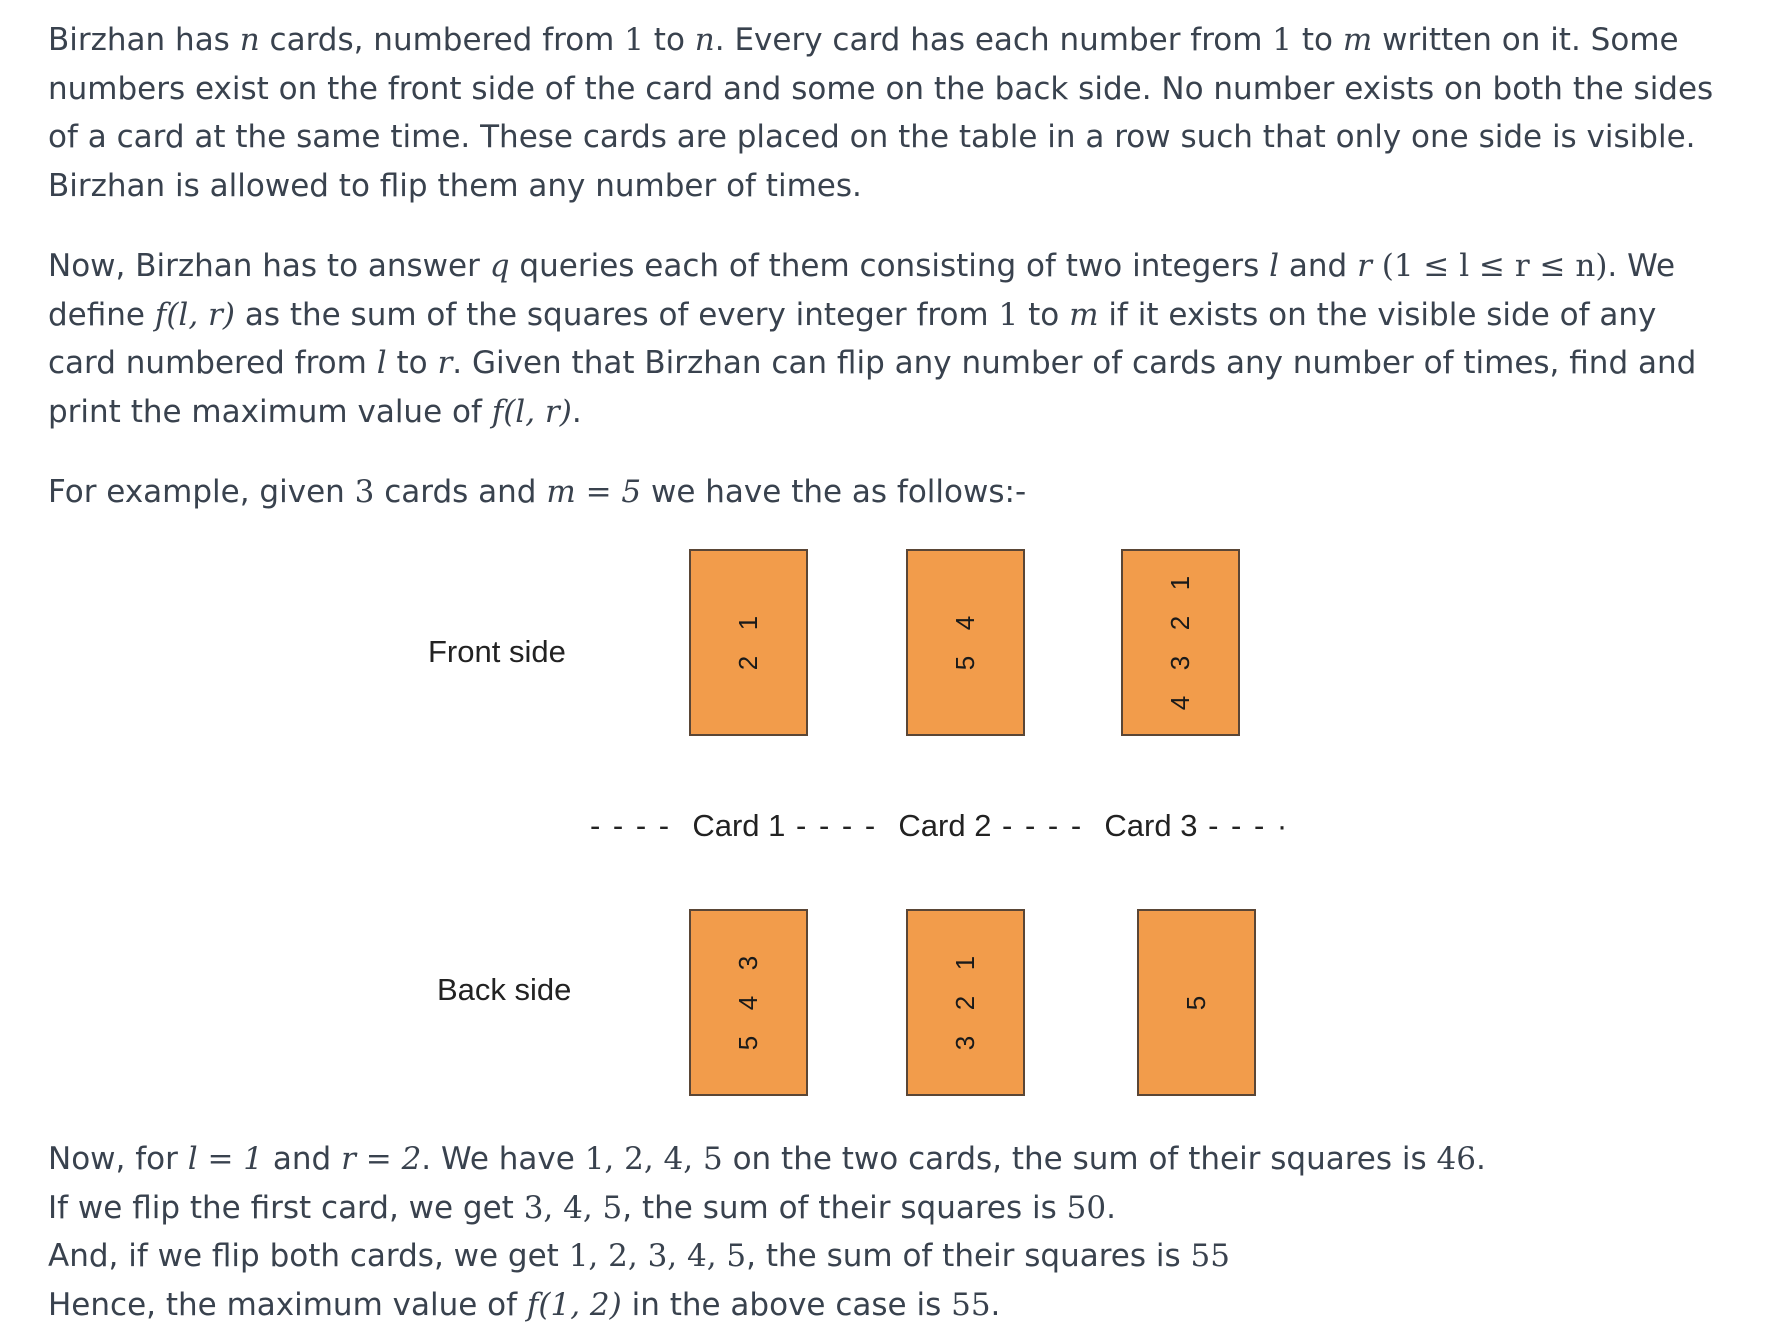  I want to click on card-3-back: 5, so click(1196, 1002).